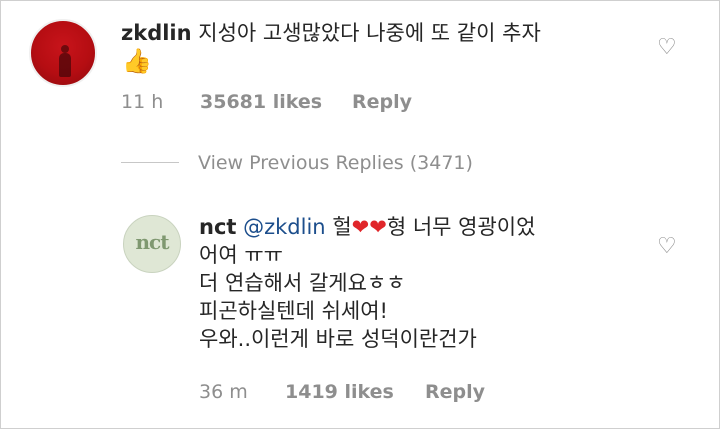 This screenshot has width=720, height=429. Describe the element at coordinates (142, 102) in the screenshot. I see `comment-time: 11 h` at that location.